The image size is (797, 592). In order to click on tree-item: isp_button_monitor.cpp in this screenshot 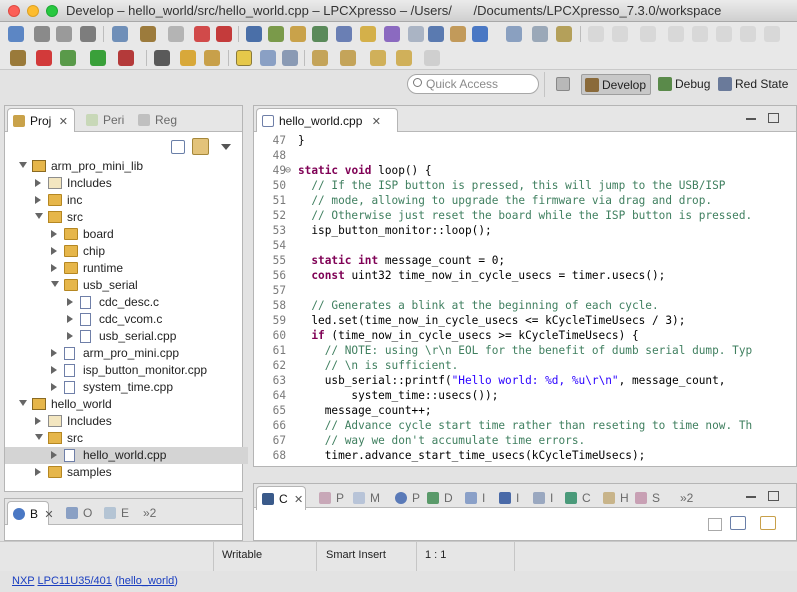, I will do `click(126, 370)`.